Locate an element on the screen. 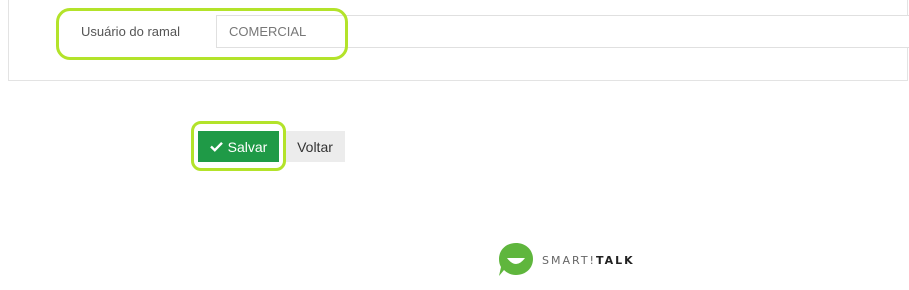 This screenshot has height=290, width=909. save-button-label: Salvar is located at coordinates (247, 146).